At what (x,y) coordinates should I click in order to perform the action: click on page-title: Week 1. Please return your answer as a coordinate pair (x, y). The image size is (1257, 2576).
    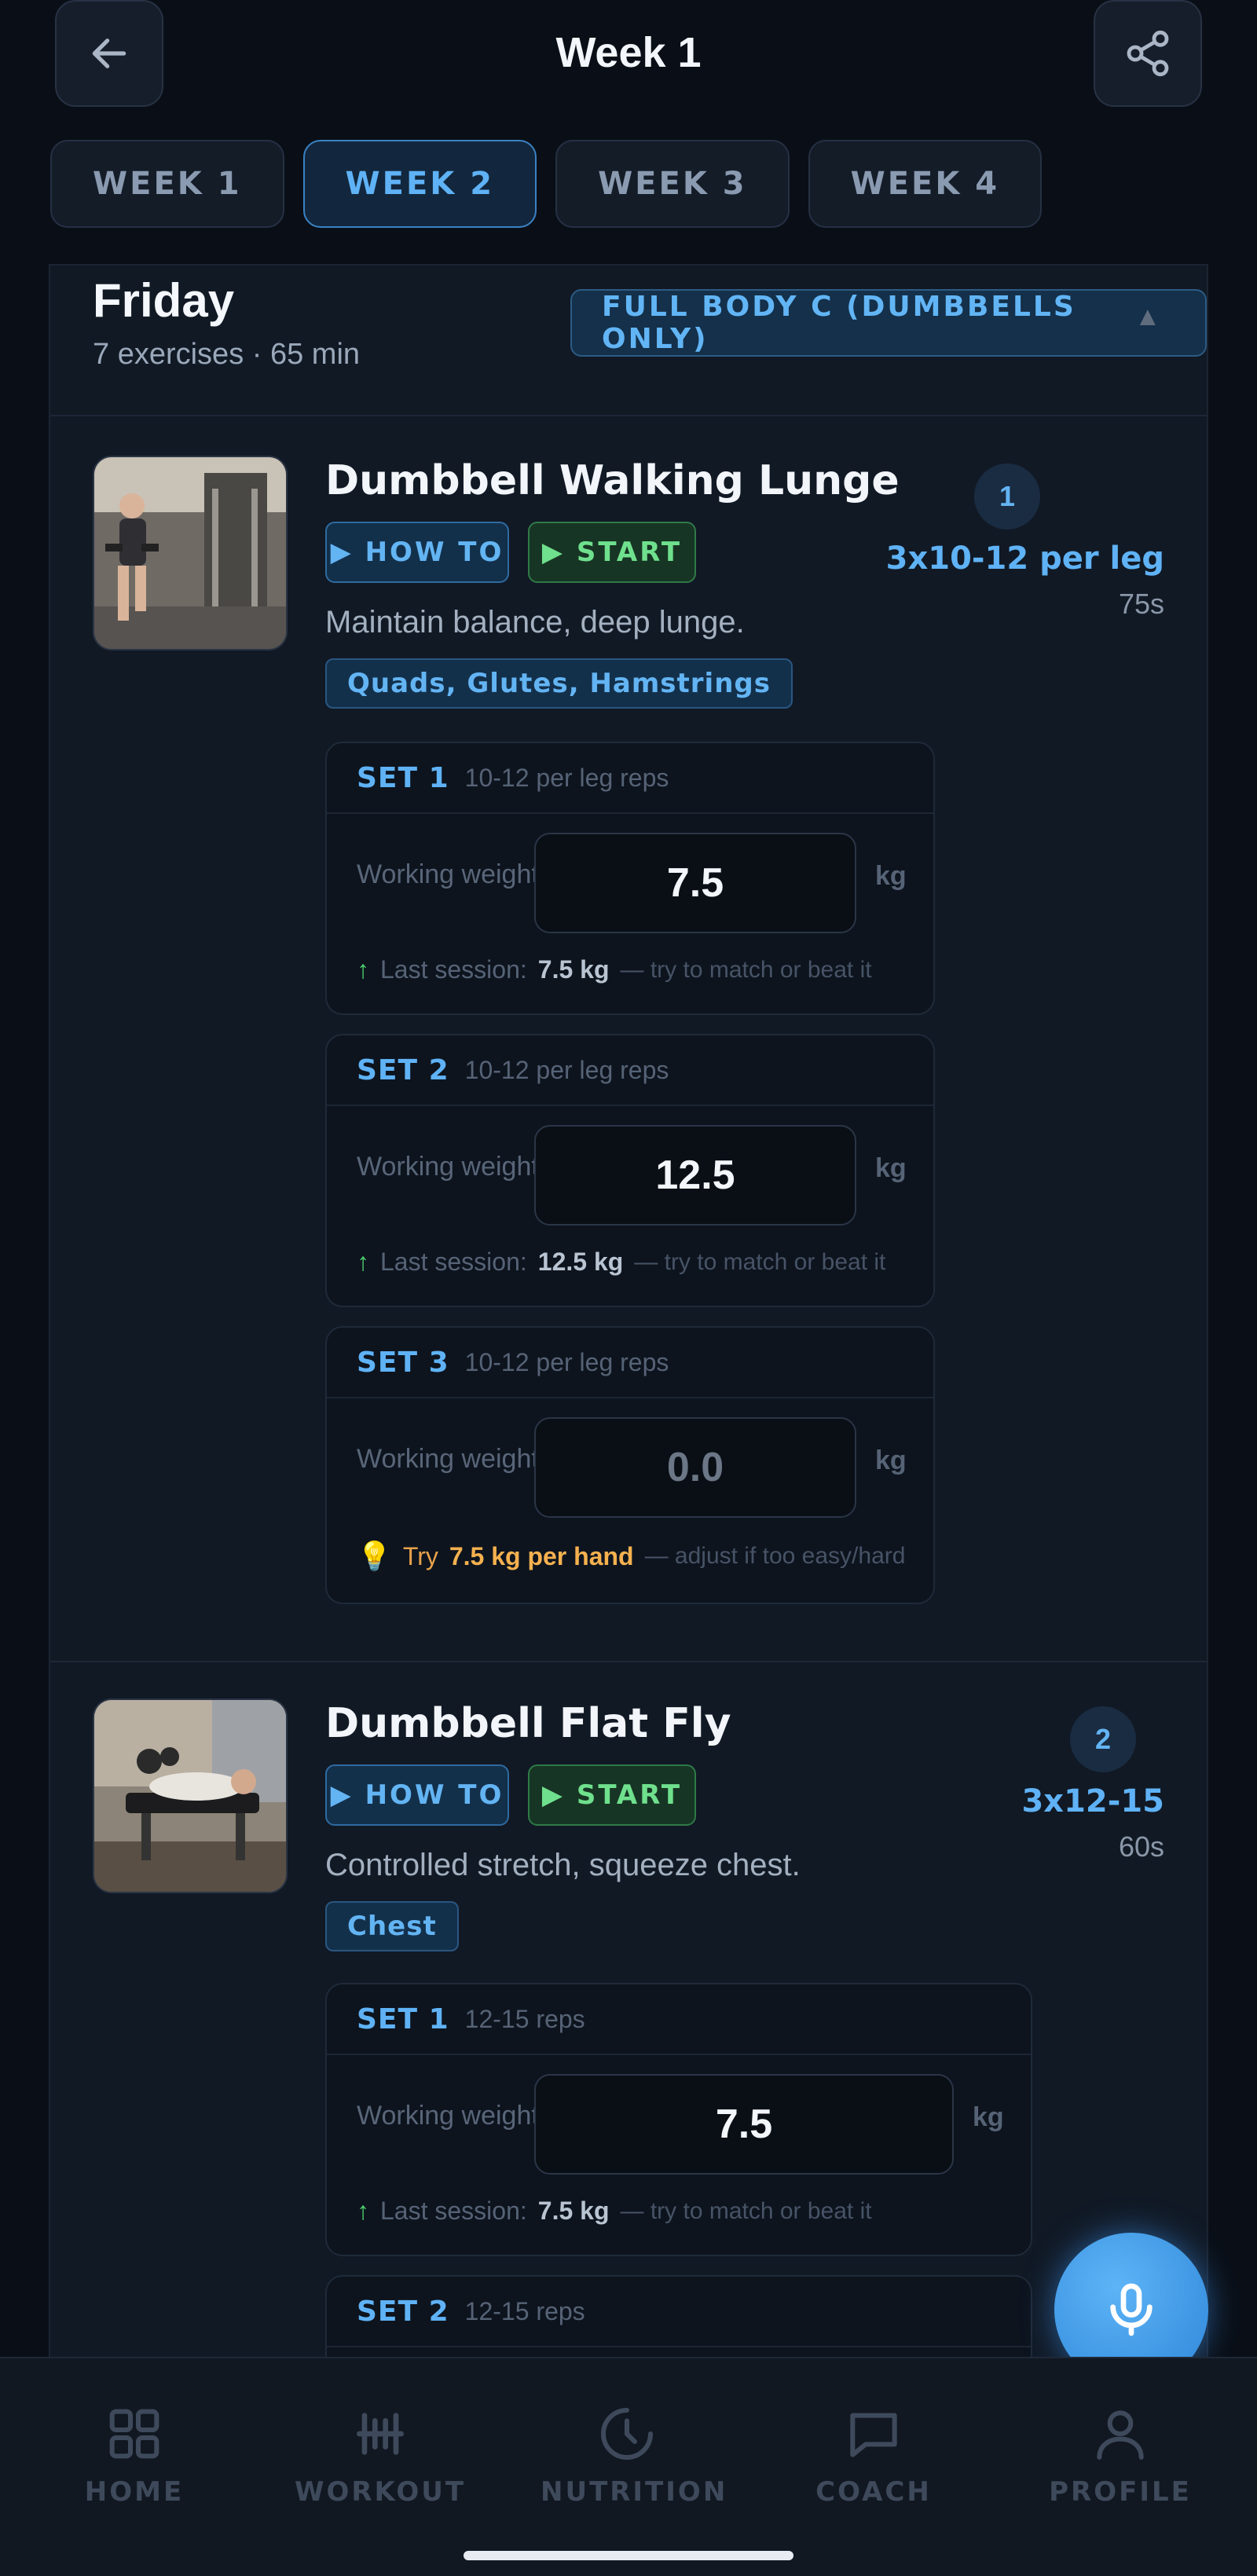
    Looking at the image, I should click on (628, 52).